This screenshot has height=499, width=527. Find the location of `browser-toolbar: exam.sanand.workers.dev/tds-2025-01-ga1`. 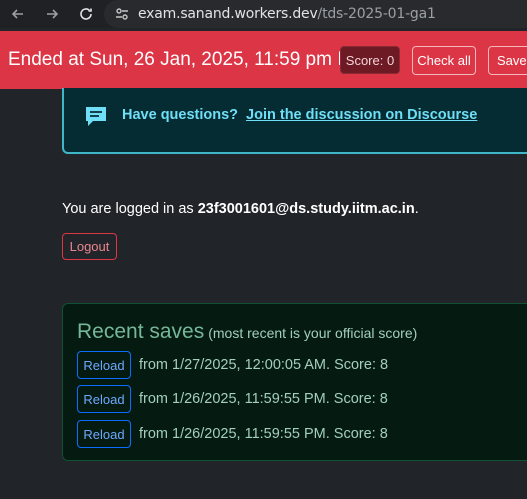

browser-toolbar: exam.sanand.workers.dev/tds-2025-01-ga1 is located at coordinates (263, 14).